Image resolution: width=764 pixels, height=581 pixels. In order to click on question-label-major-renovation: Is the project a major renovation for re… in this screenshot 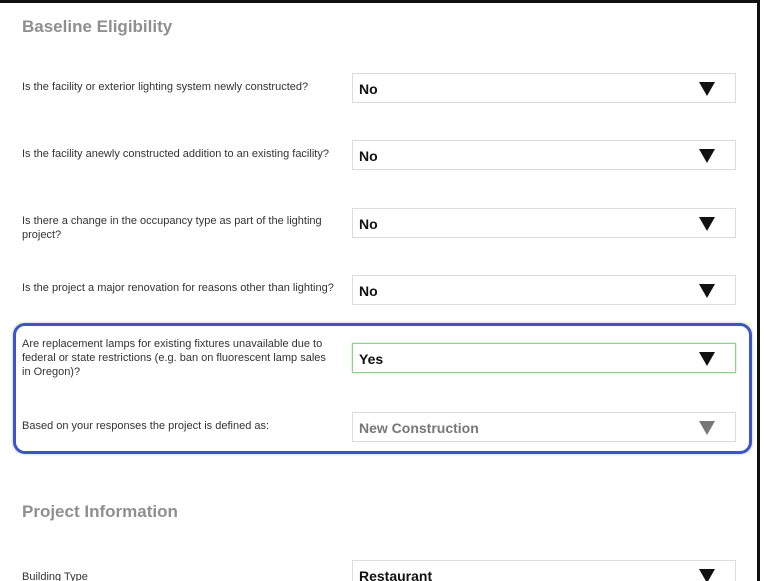, I will do `click(178, 288)`.